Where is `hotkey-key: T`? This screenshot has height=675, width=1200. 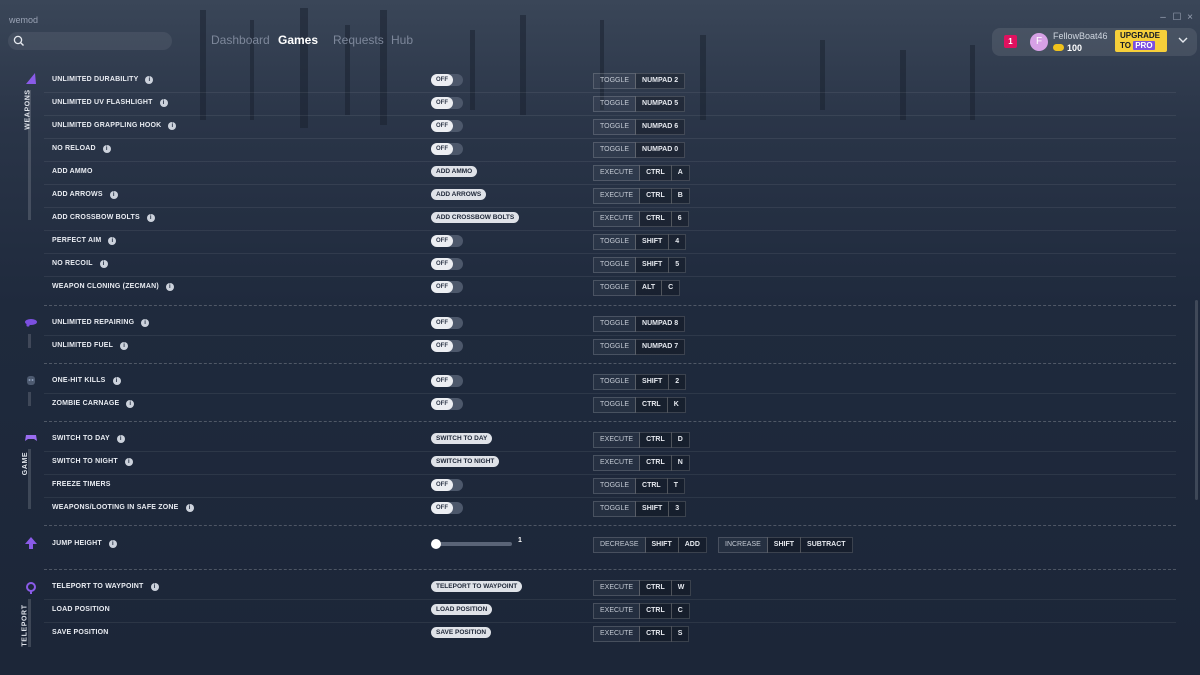 hotkey-key: T is located at coordinates (675, 486).